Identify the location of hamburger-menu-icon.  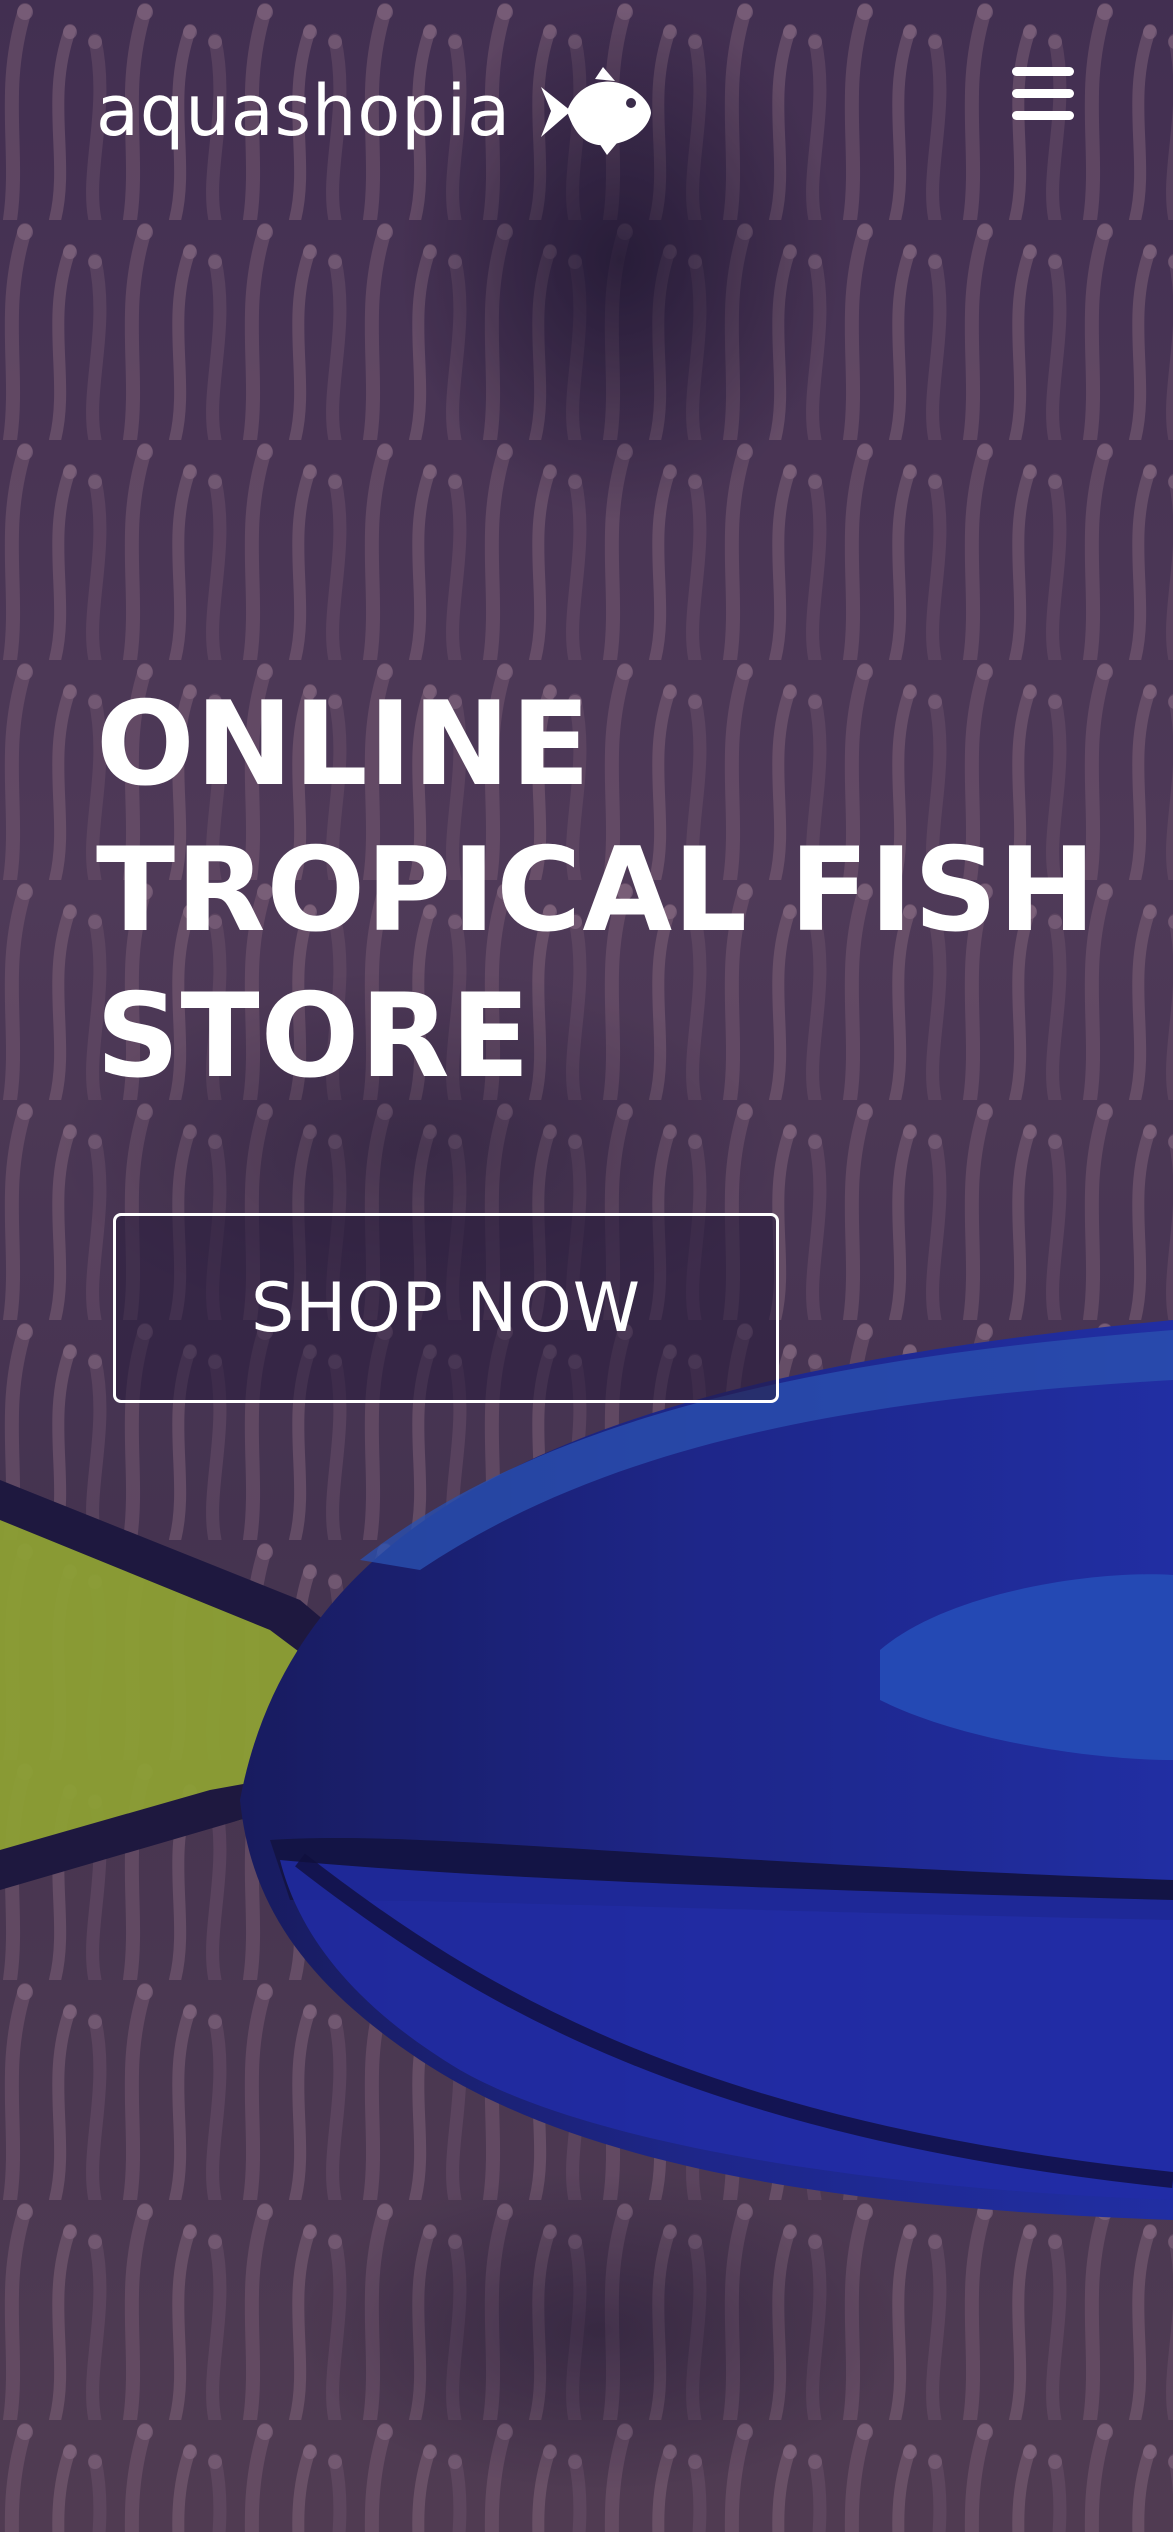
(1045, 94).